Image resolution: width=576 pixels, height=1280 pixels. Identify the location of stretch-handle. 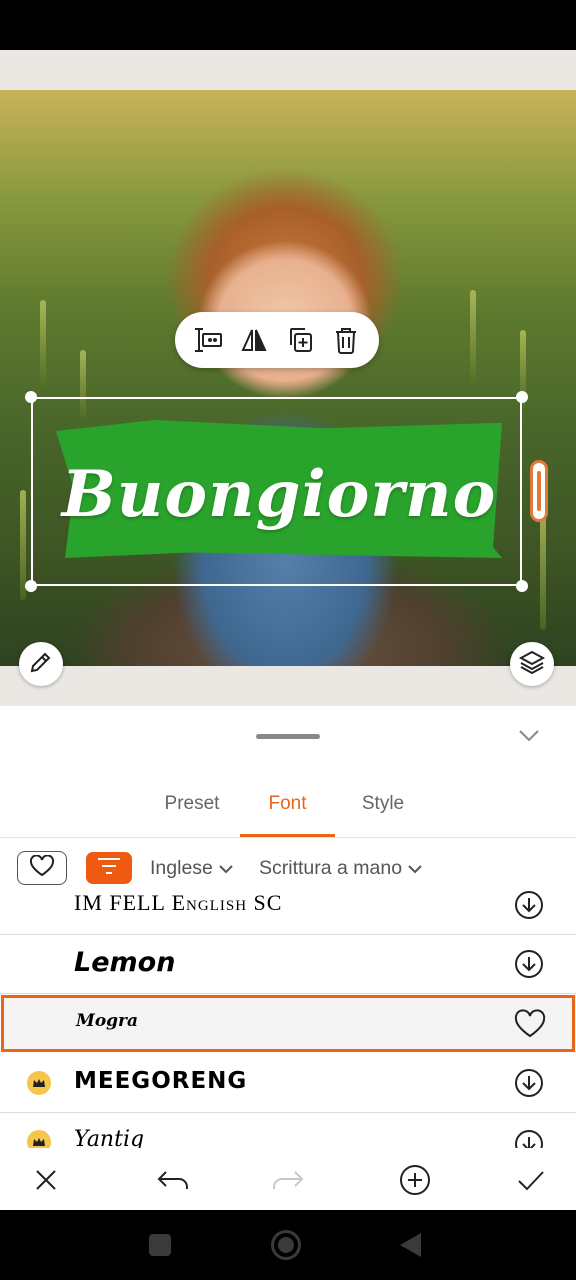
(539, 491).